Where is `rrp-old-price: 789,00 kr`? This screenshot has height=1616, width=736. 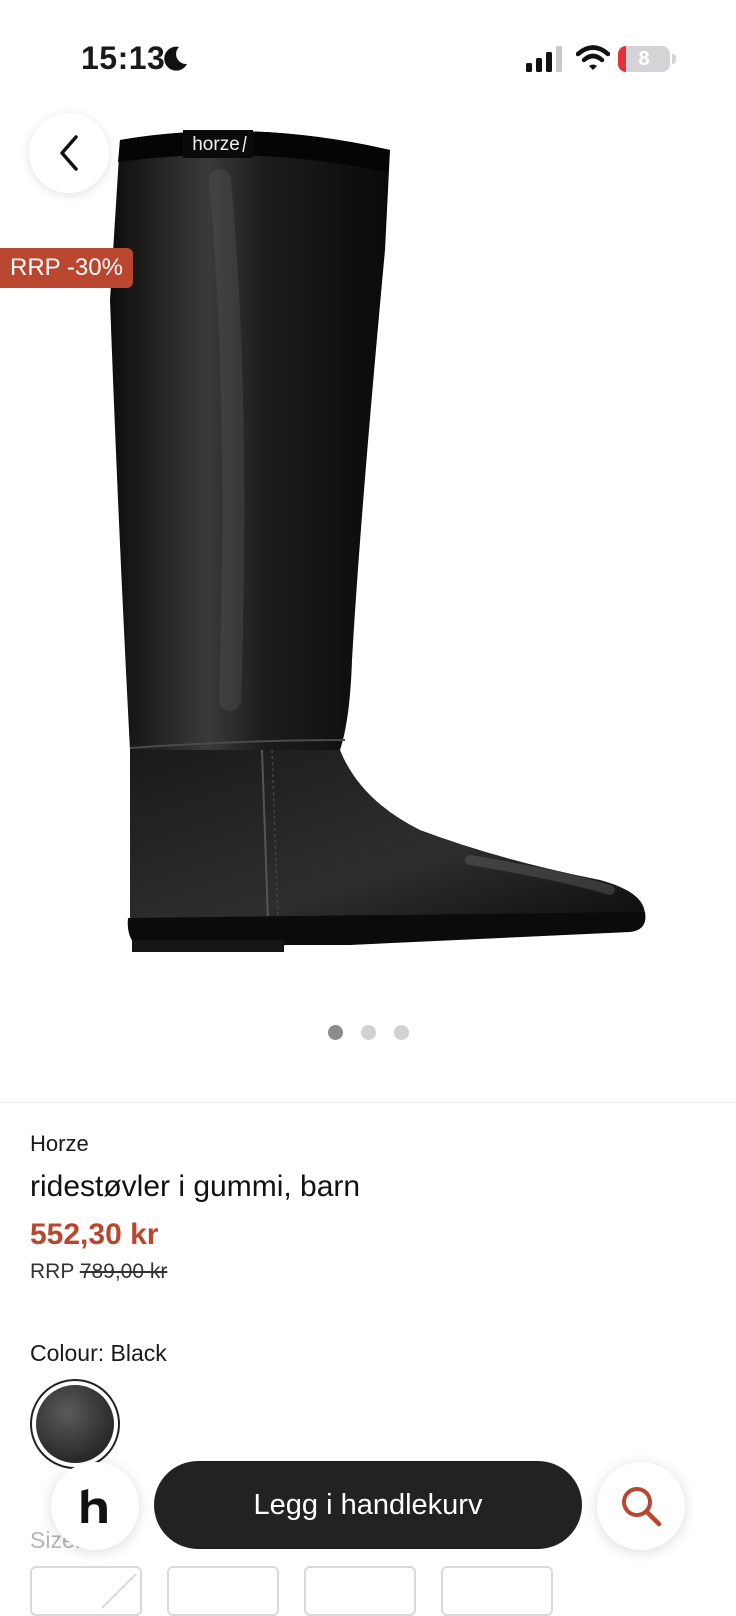
rrp-old-price: 789,00 kr is located at coordinates (123, 1271).